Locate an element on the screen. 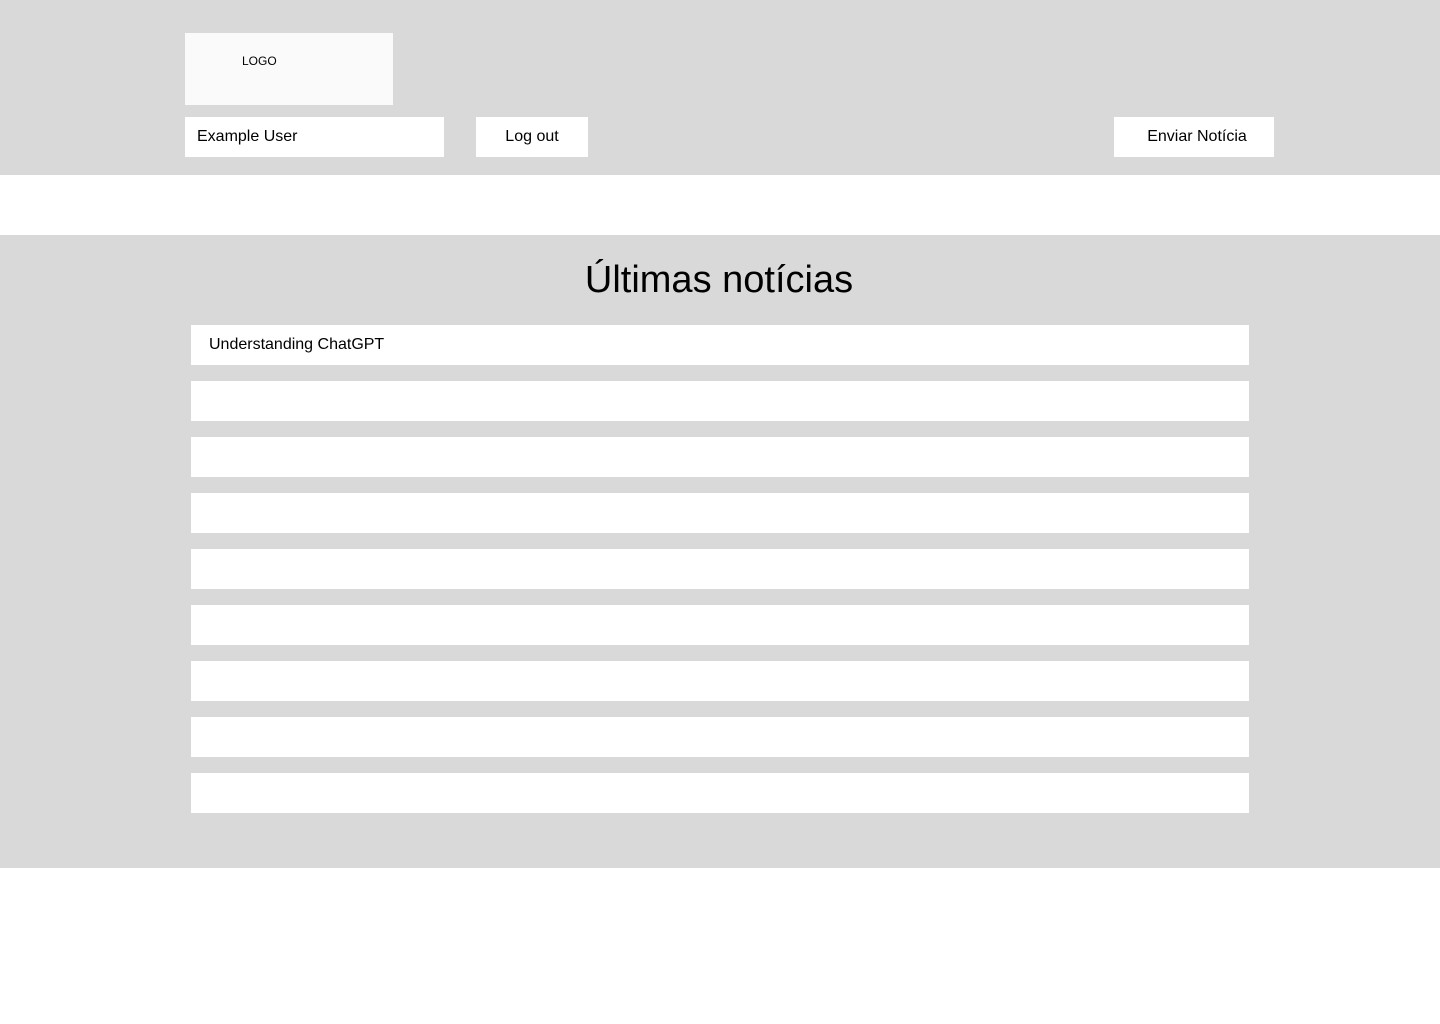  logout-button: Log out is located at coordinates (532, 137).